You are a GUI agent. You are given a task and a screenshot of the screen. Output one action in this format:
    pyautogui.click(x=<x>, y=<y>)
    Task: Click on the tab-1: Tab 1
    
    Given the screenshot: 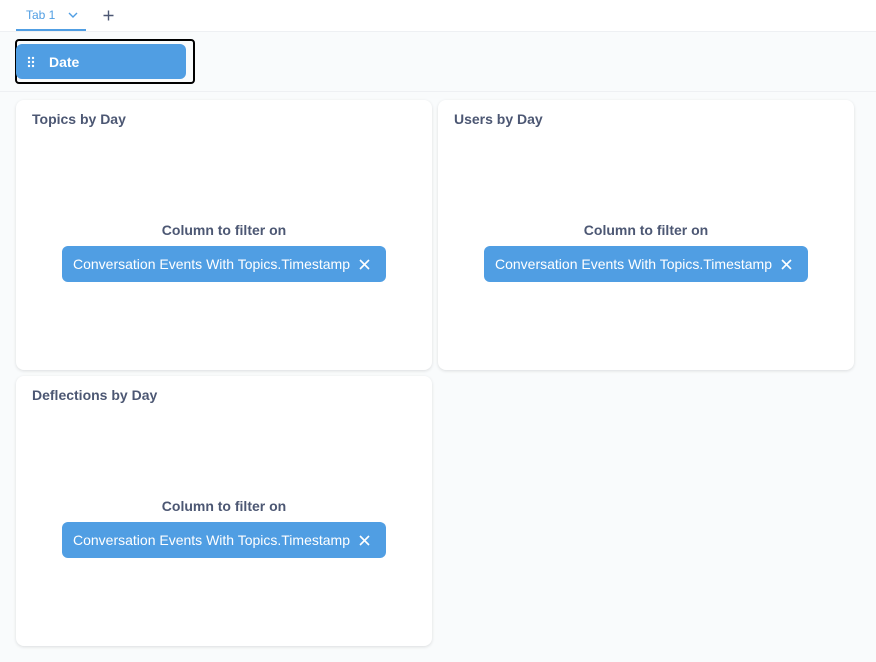 What is the action you would take?
    pyautogui.click(x=51, y=15)
    